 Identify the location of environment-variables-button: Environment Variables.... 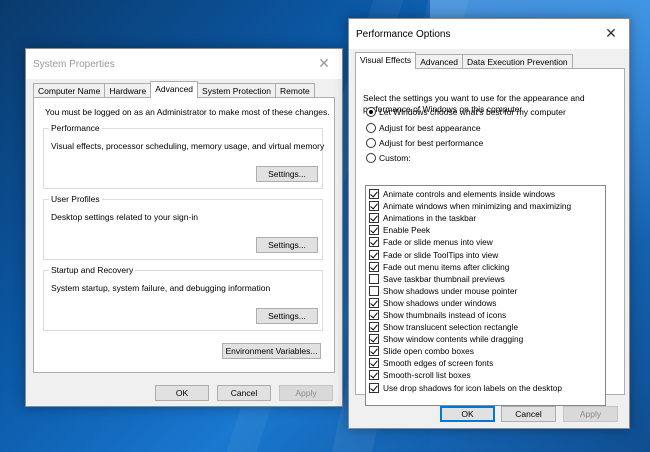
(271, 351).